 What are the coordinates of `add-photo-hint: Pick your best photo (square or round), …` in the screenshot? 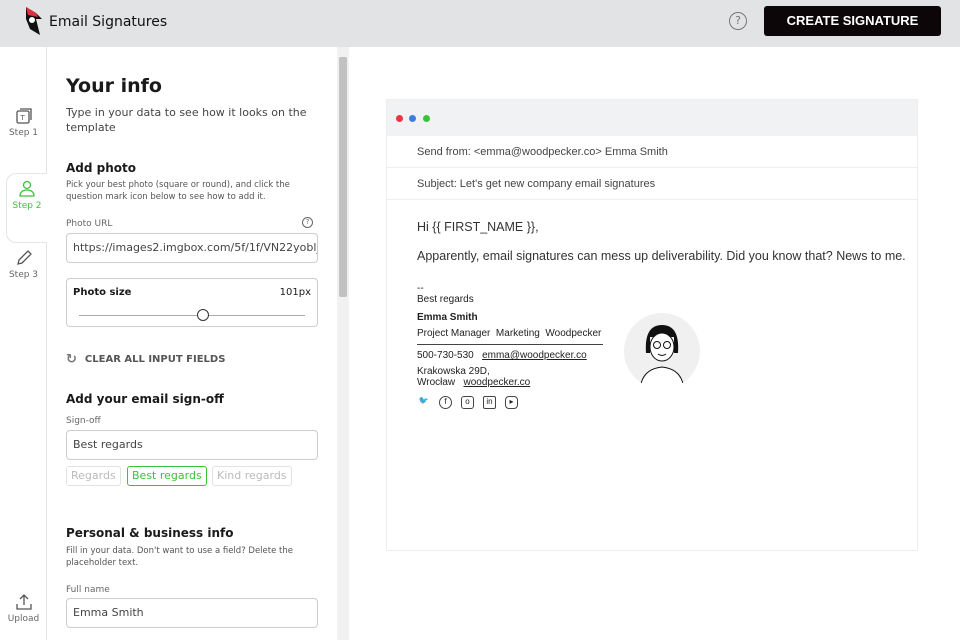 It's located at (178, 191).